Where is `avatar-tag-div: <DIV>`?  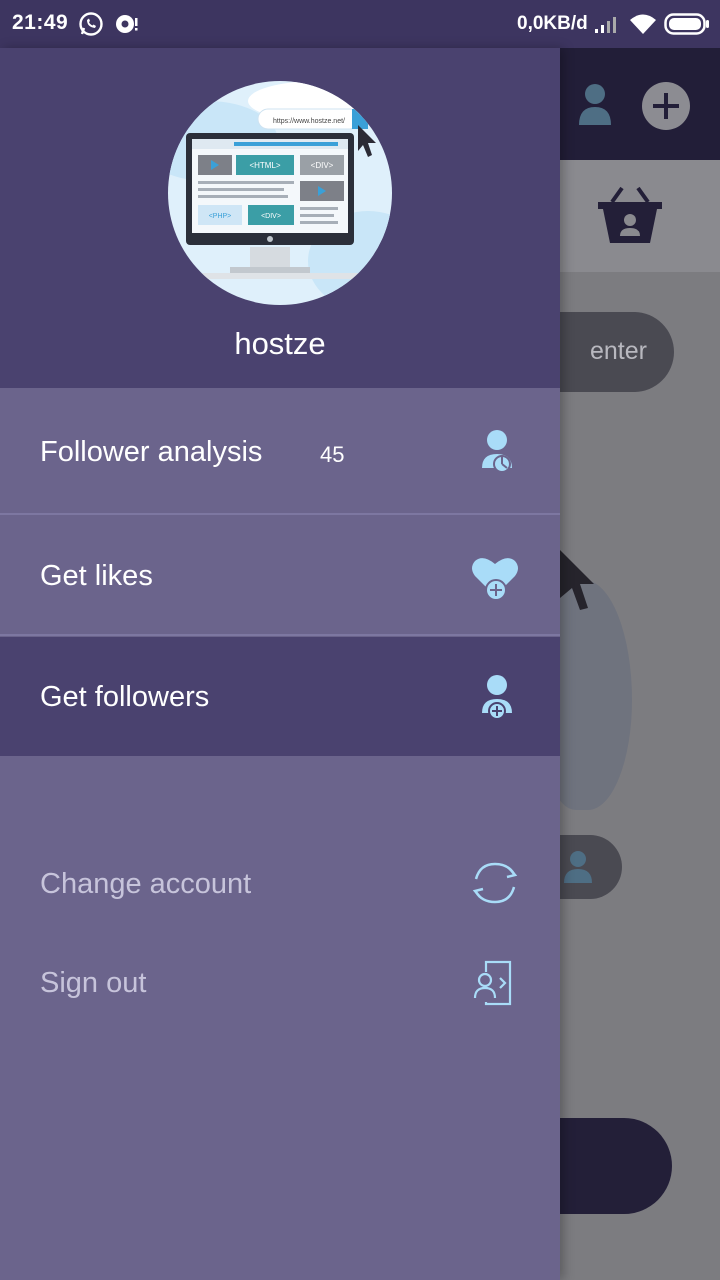 avatar-tag-div: <DIV> is located at coordinates (322, 165).